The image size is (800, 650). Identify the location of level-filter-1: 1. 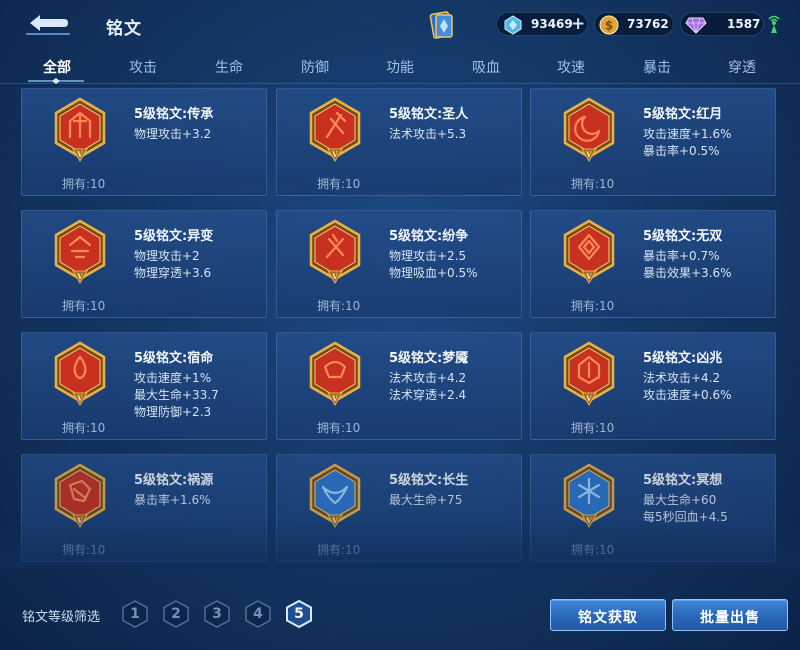
(135, 614).